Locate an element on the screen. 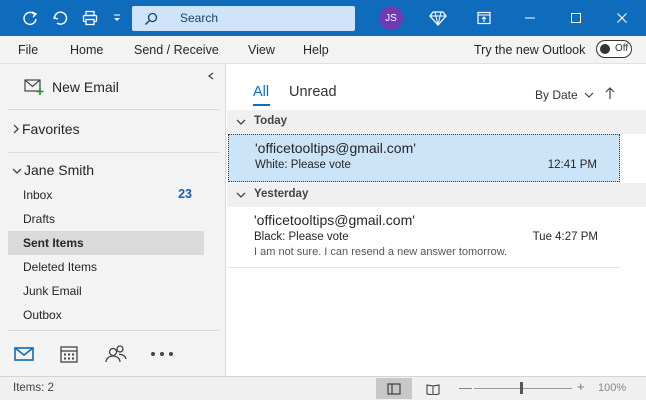  status-bar: Items: 2 — + 100% is located at coordinates (323, 388).